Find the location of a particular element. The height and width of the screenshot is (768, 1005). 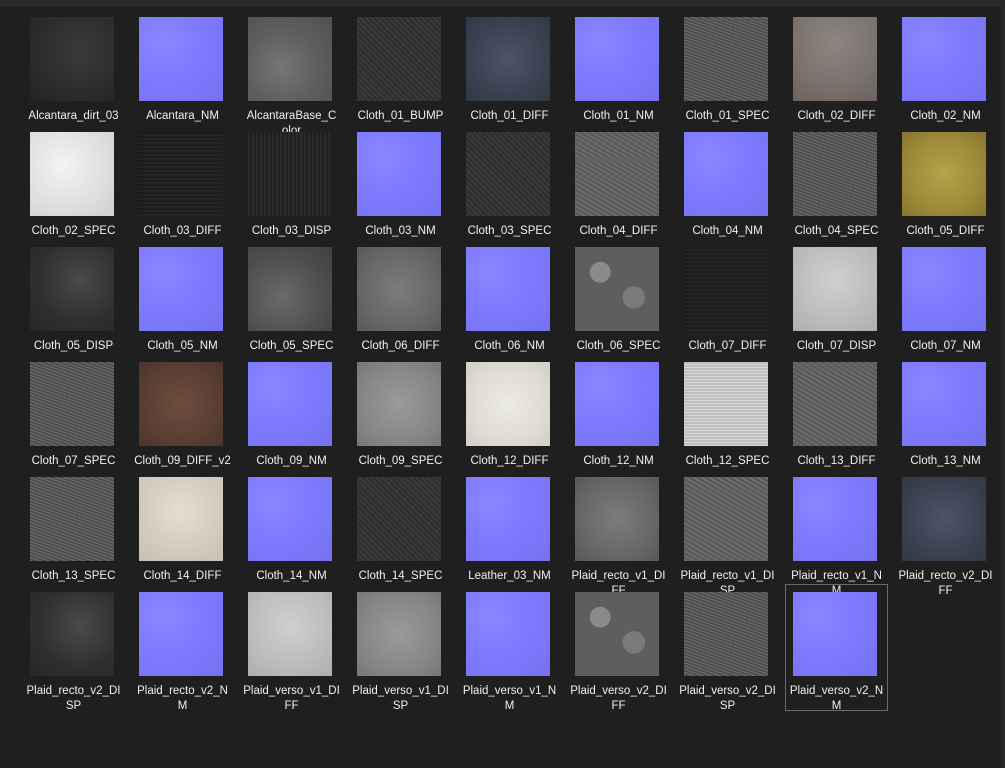

thumbnail-item: Cloth_03_SPEC is located at coordinates (509, 187).